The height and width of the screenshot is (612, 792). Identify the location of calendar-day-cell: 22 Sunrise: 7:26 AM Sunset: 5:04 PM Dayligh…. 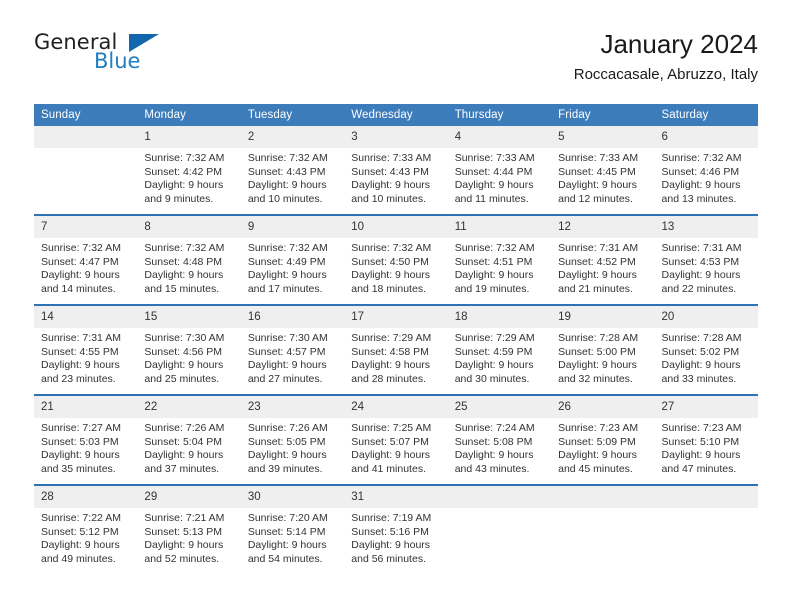
(189, 439).